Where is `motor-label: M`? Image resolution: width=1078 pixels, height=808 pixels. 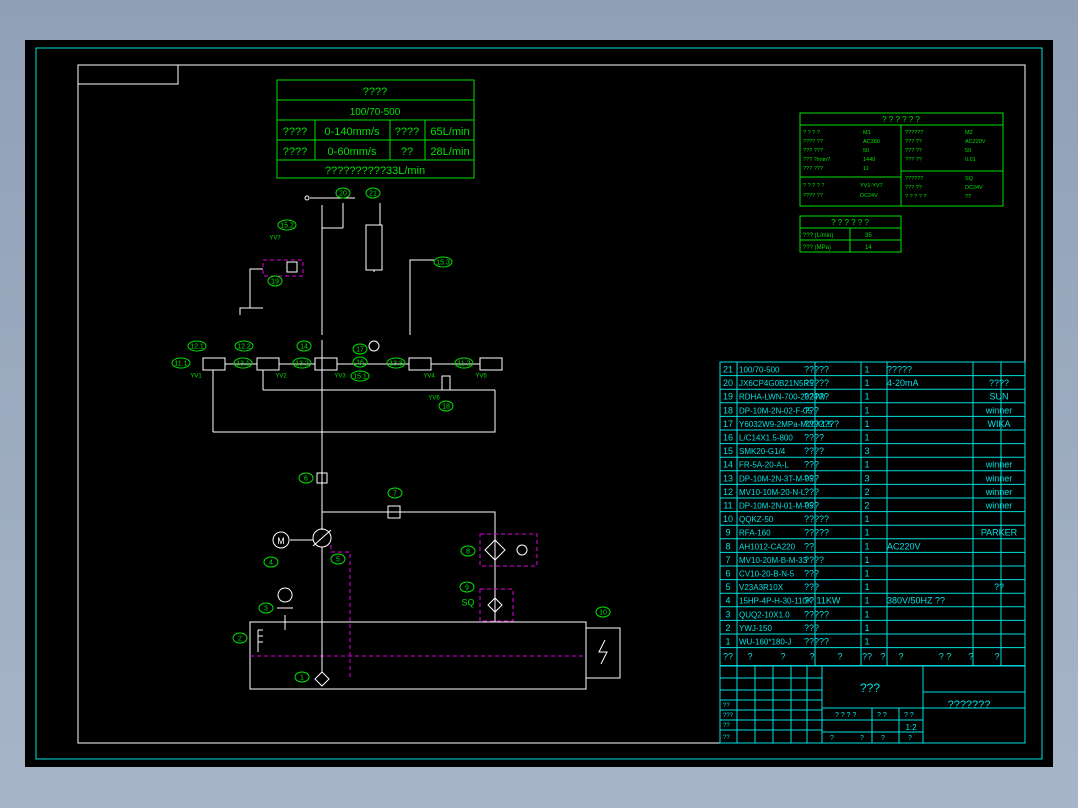 motor-label: M is located at coordinates (281, 541).